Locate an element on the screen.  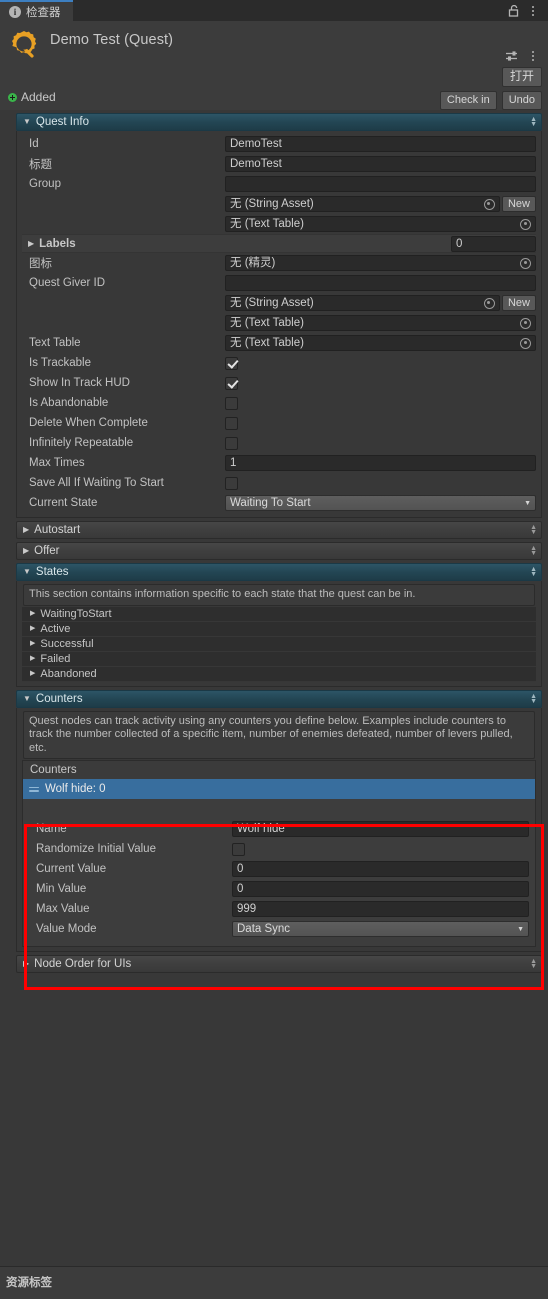
preset-icon is located at coordinates (512, 56).